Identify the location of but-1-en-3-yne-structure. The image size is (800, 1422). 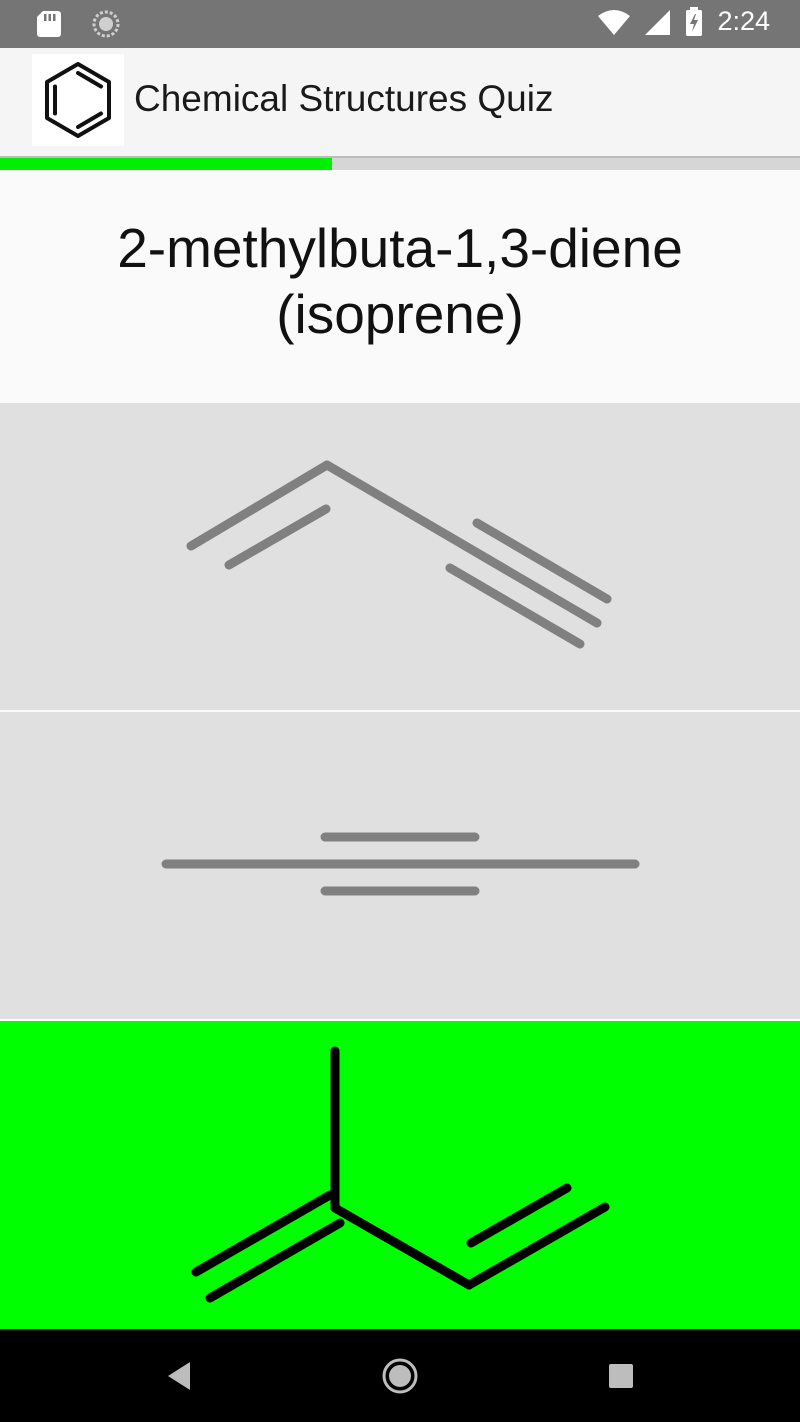
(399, 554).